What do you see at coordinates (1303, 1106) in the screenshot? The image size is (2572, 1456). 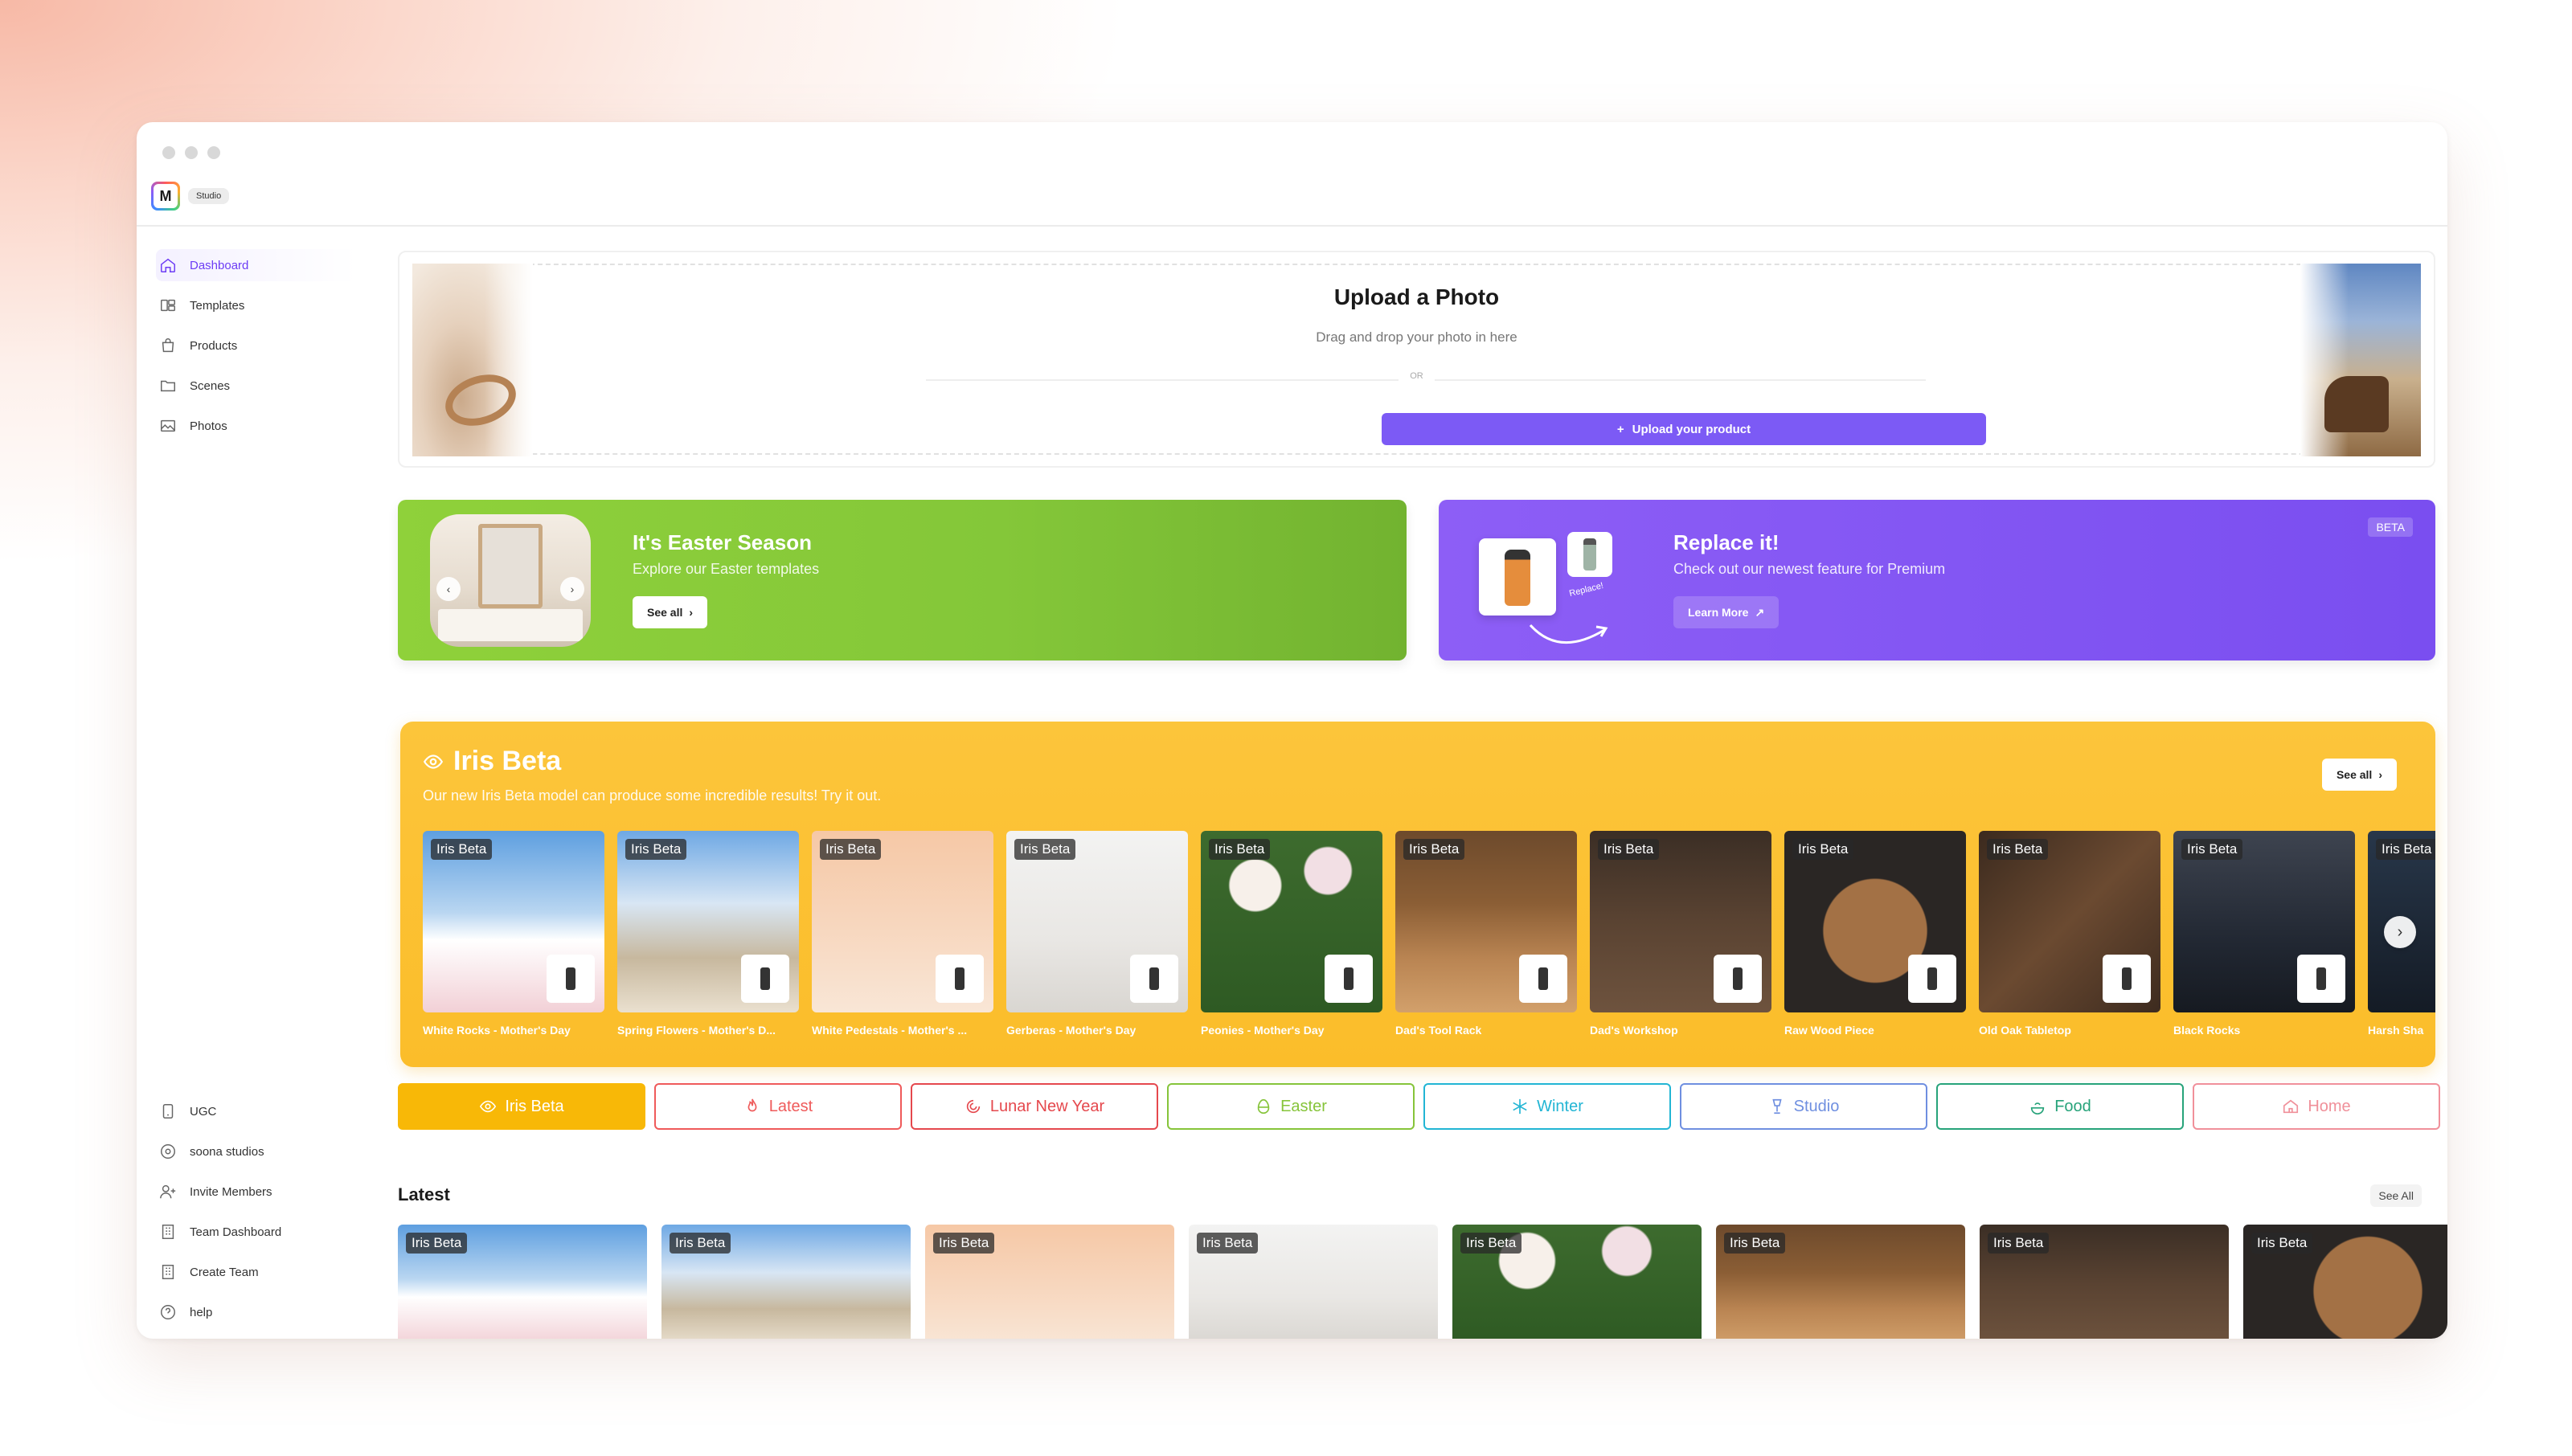 I see `filter-label: Easter` at bounding box center [1303, 1106].